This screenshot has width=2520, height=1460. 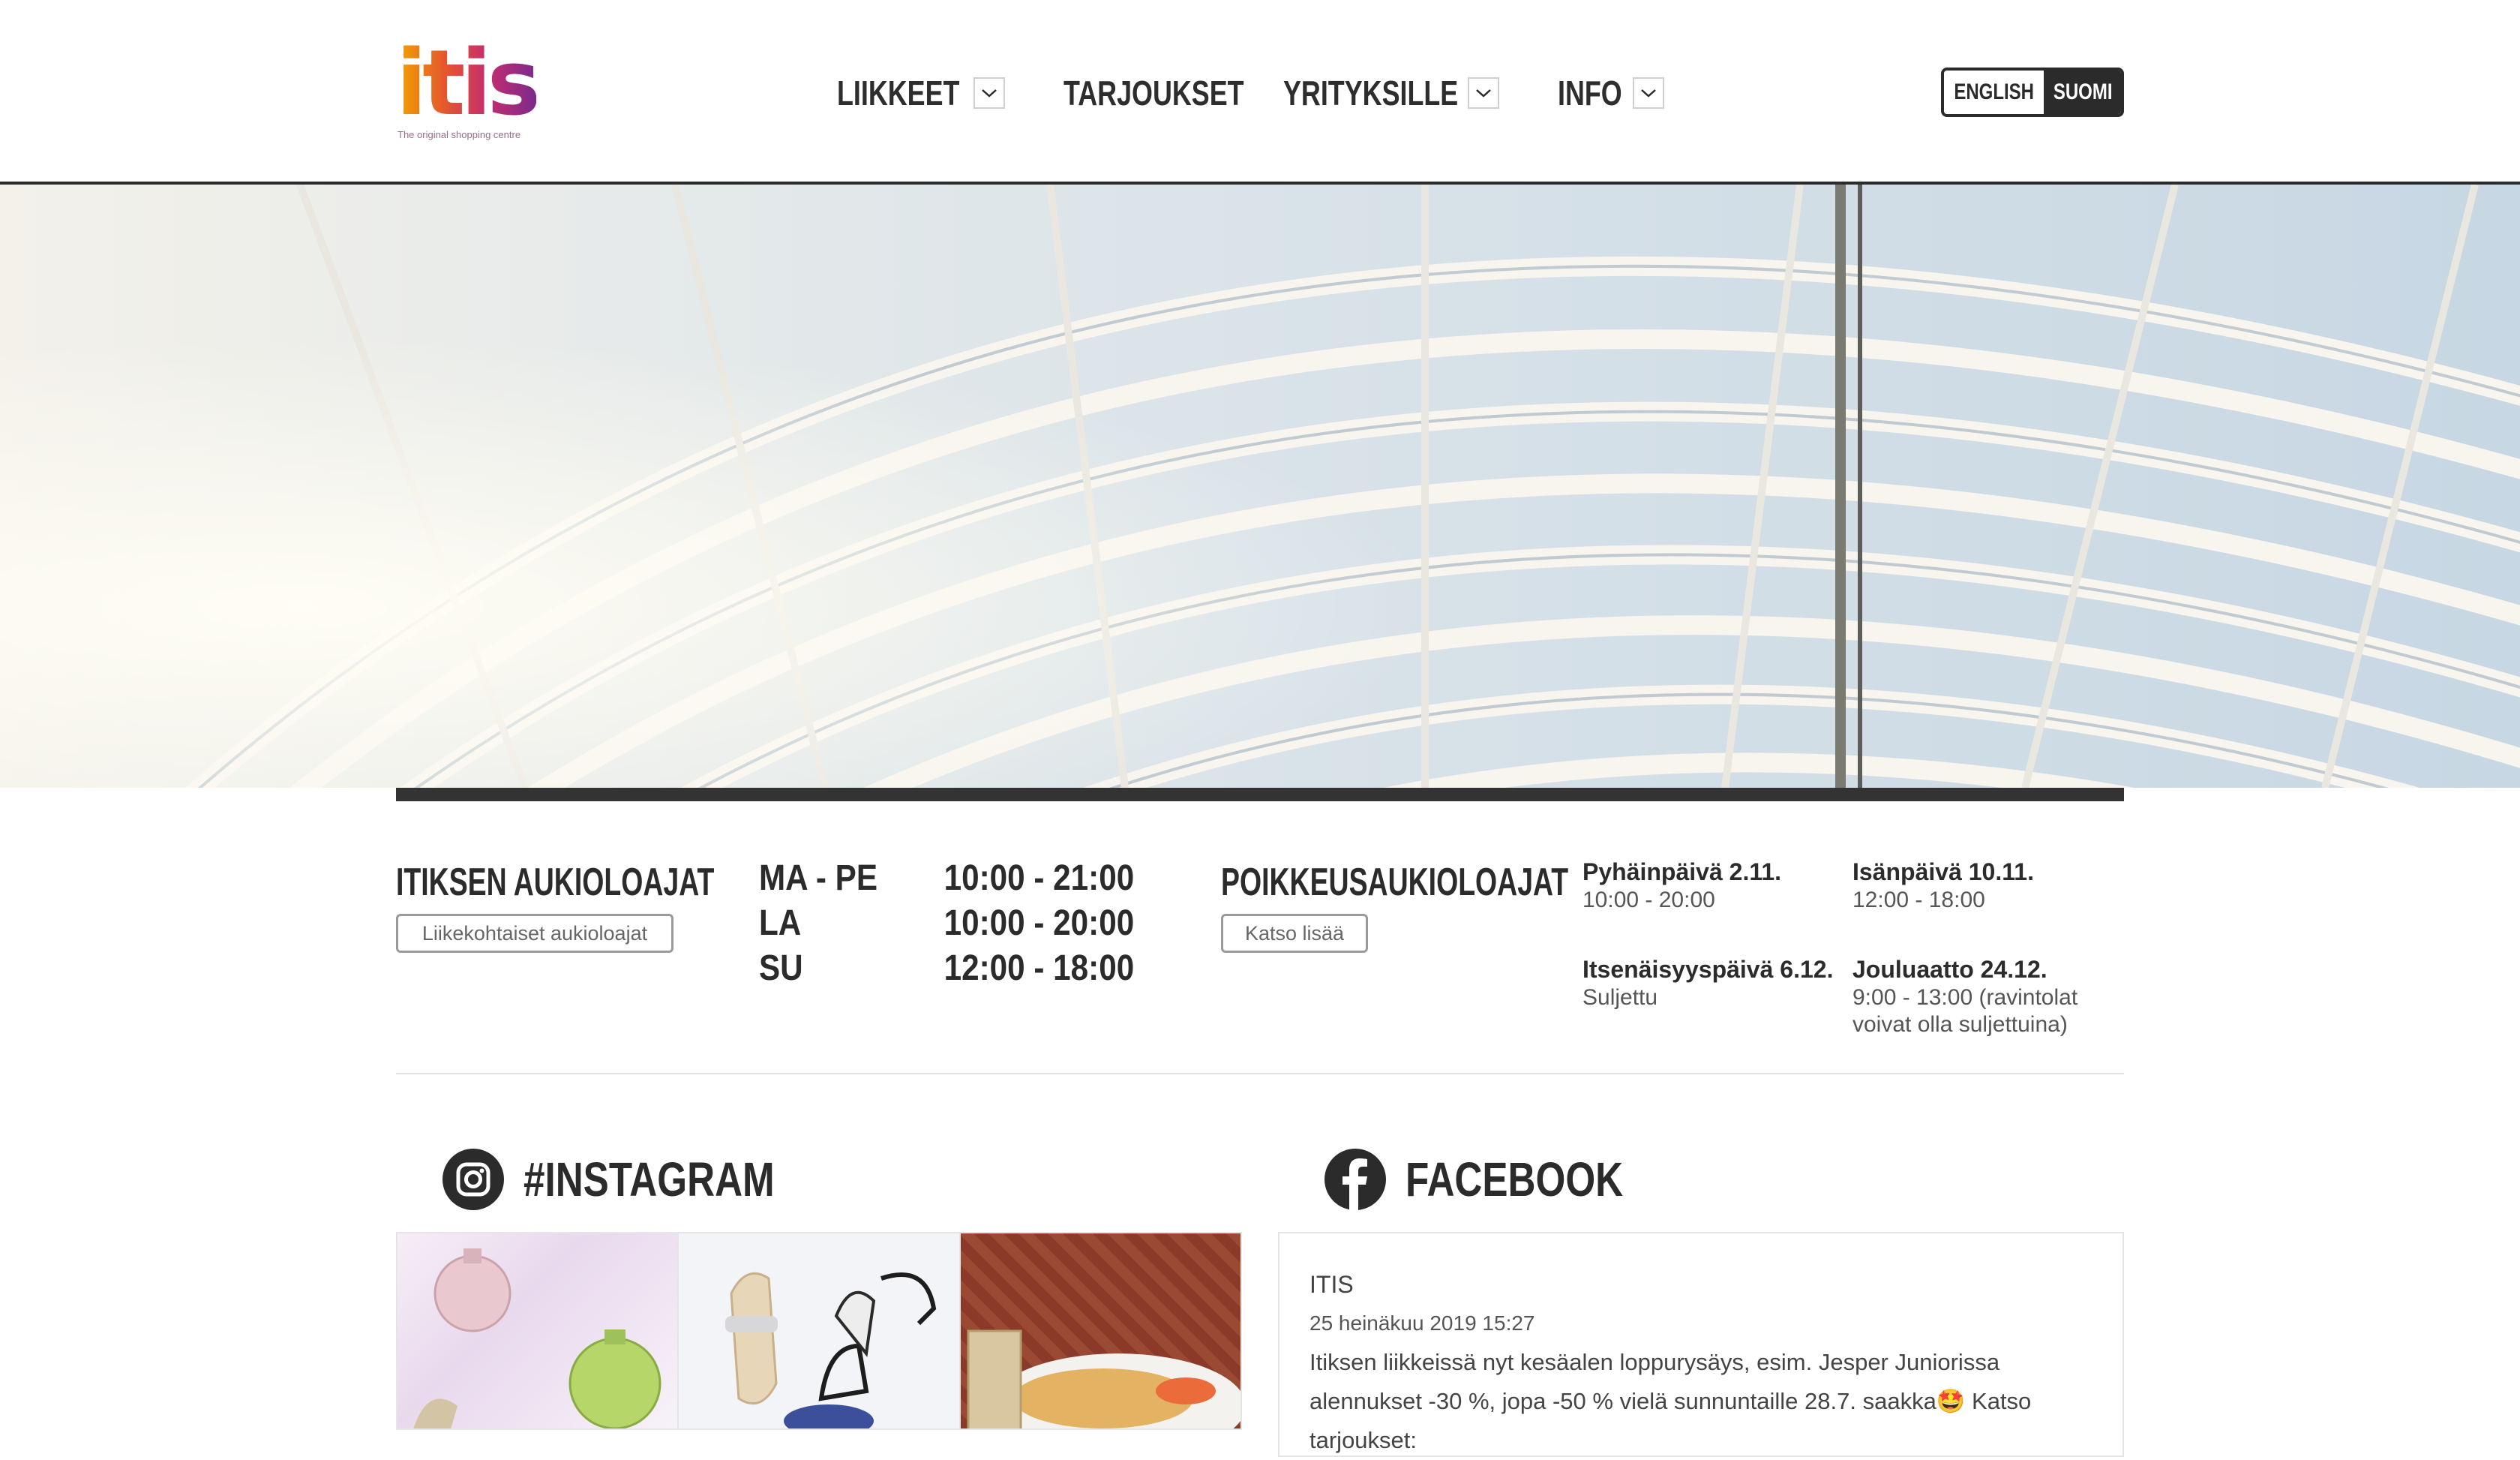 What do you see at coordinates (1943, 871) in the screenshot?
I see `exception-name: Isänpäivä 10.11.` at bounding box center [1943, 871].